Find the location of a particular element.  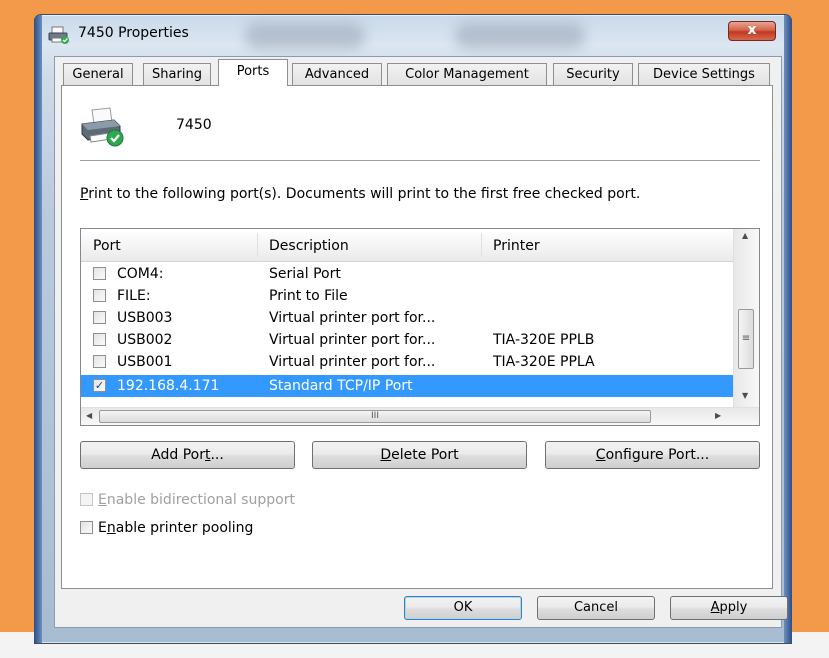

column-header-description: Description is located at coordinates (369, 245).